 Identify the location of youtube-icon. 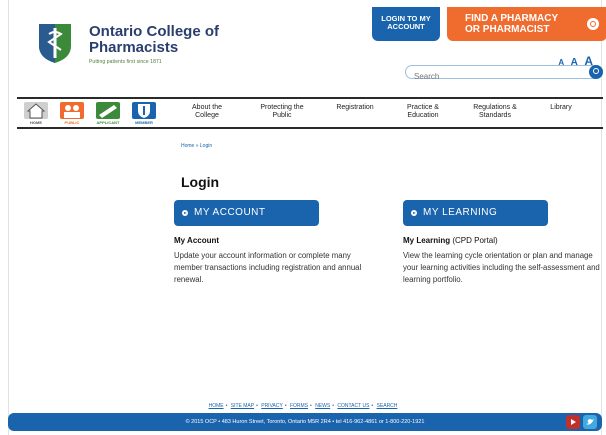
(573, 422).